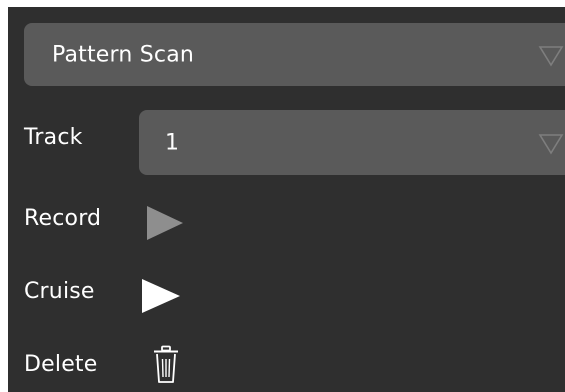  Describe the element at coordinates (123, 54) in the screenshot. I see `pattern-select-value: Pattern Scan` at that location.